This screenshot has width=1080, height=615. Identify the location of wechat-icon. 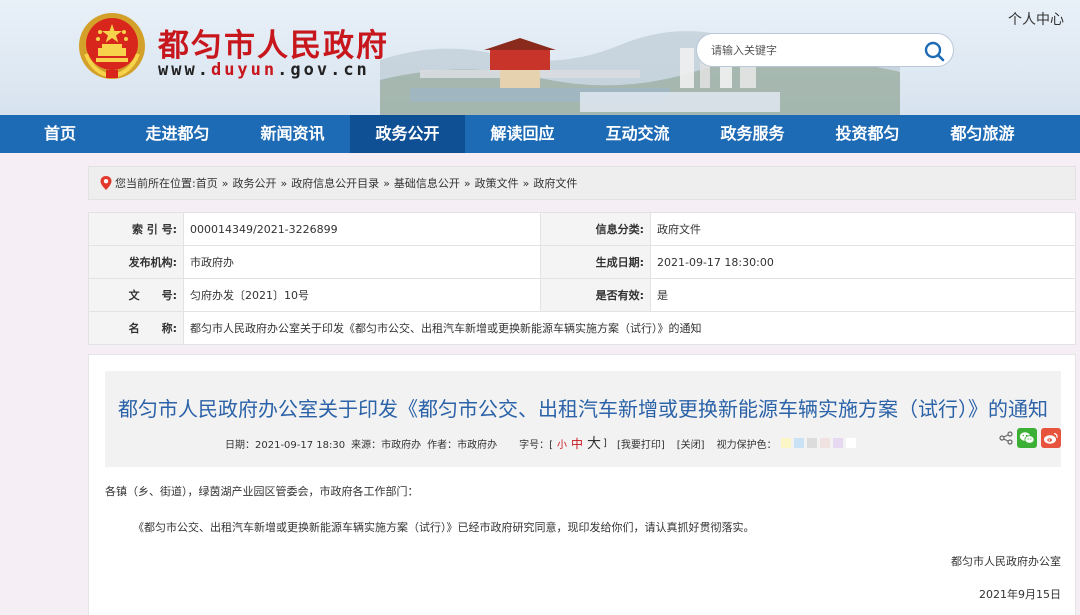
(1027, 438).